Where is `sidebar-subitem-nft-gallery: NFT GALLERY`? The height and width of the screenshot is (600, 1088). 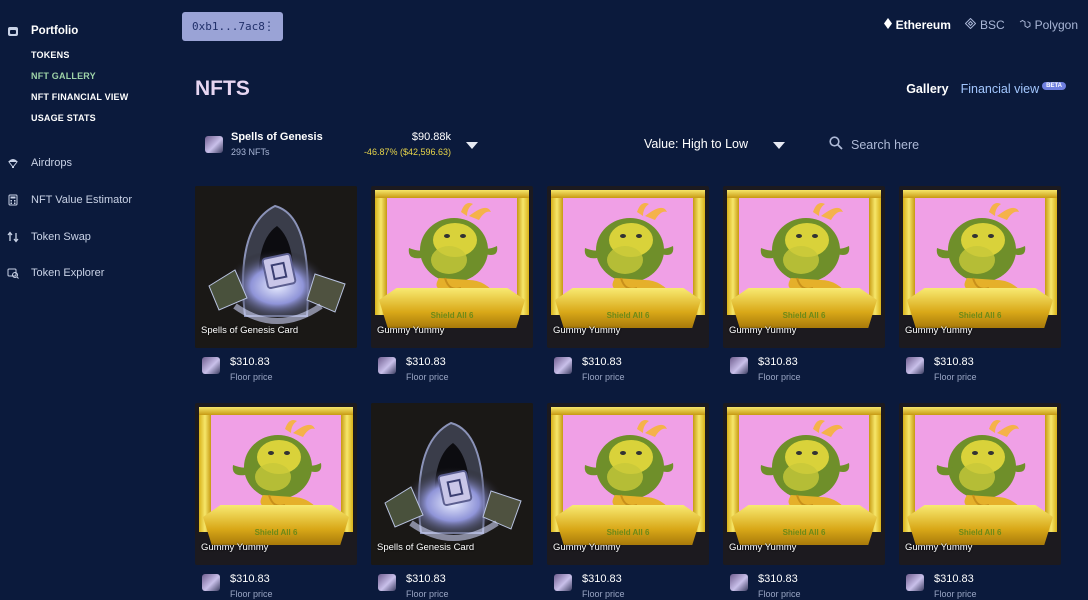
sidebar-subitem-nft-gallery: NFT GALLERY is located at coordinates (63, 76).